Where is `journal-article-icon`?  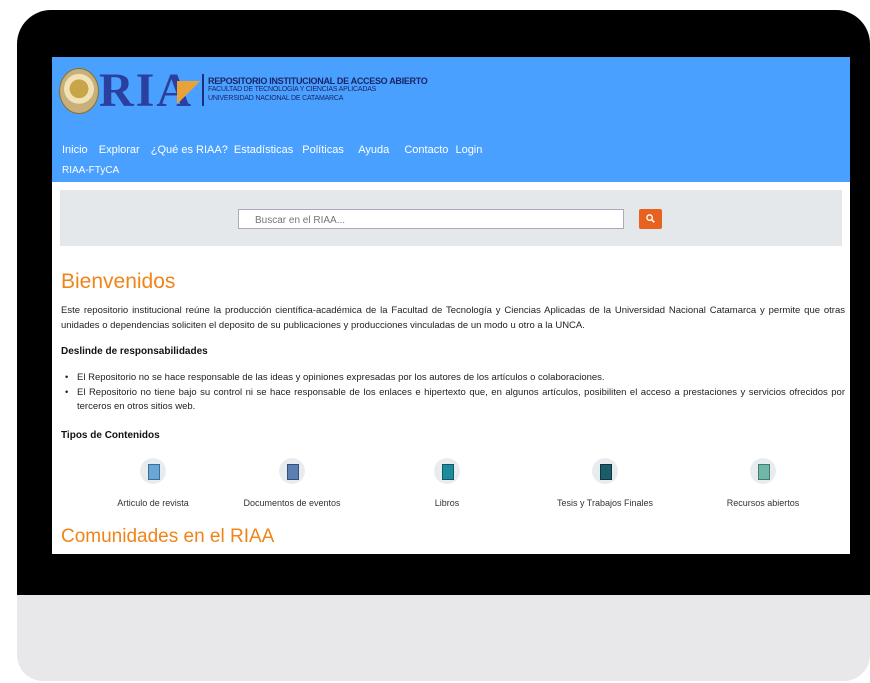 journal-article-icon is located at coordinates (153, 471).